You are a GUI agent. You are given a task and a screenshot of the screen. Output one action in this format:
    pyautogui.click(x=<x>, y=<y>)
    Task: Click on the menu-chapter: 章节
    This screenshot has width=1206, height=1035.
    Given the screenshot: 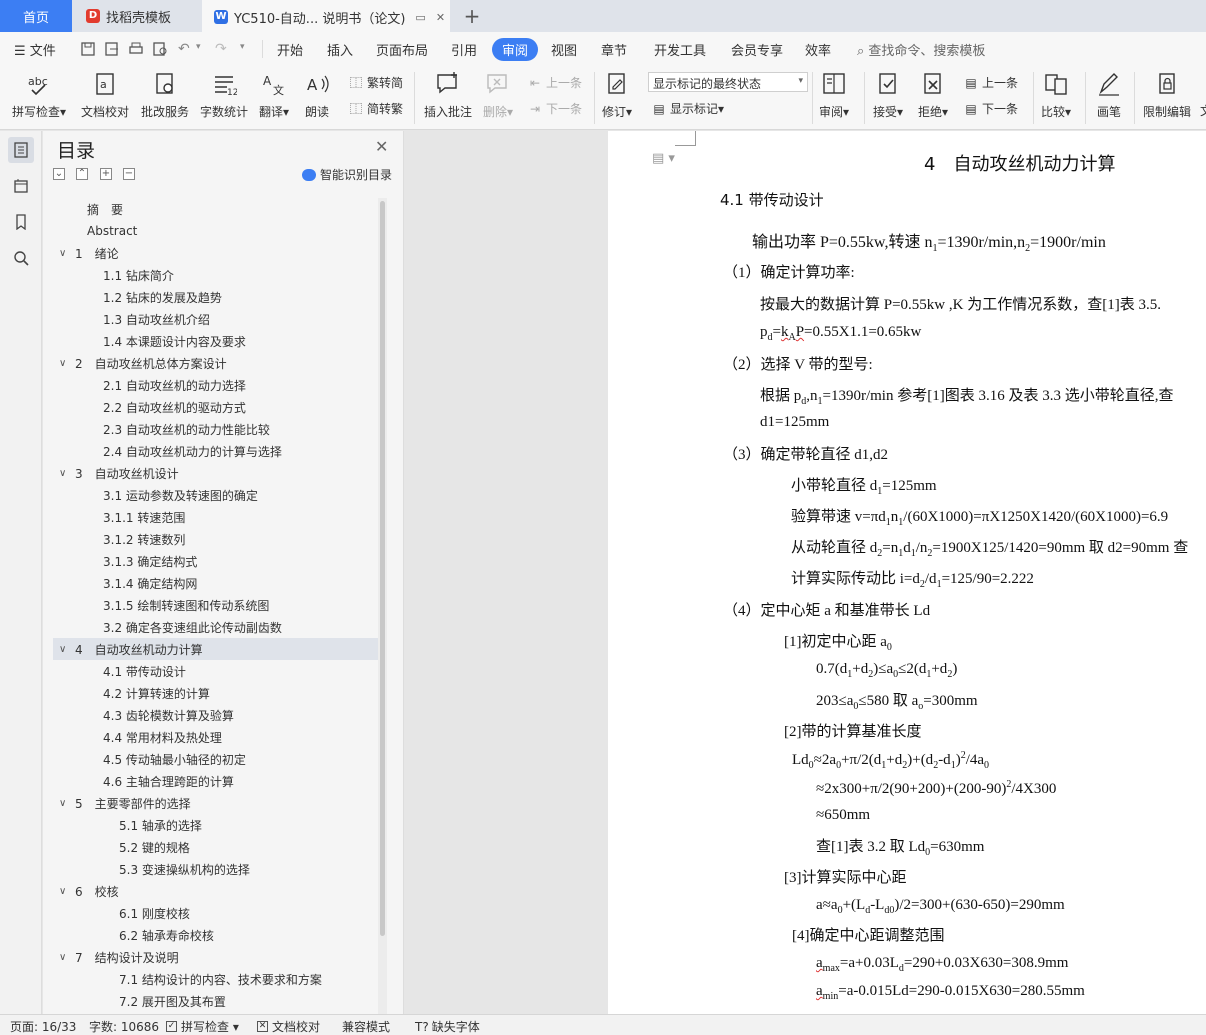 What is the action you would take?
    pyautogui.click(x=614, y=49)
    